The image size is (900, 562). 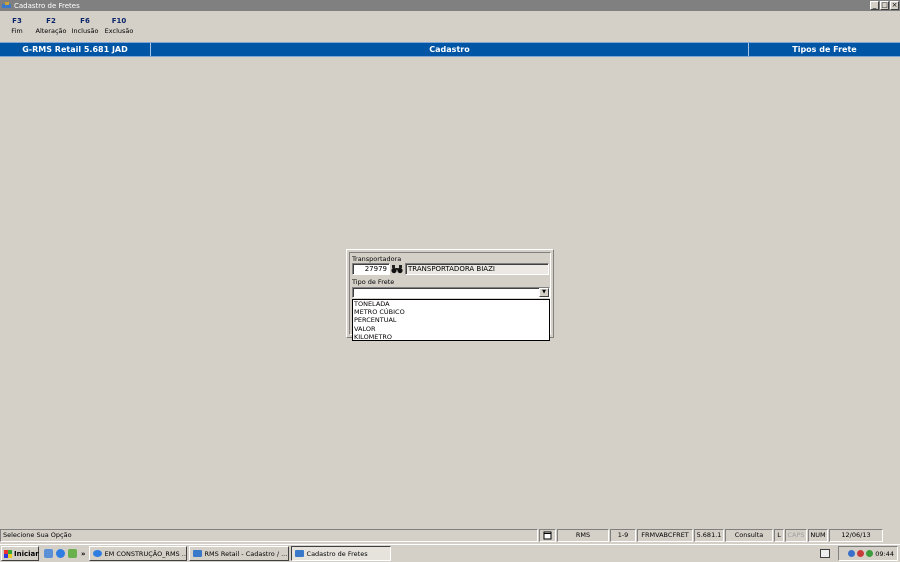 What do you see at coordinates (451, 329) in the screenshot?
I see `option-valor: VALOR` at bounding box center [451, 329].